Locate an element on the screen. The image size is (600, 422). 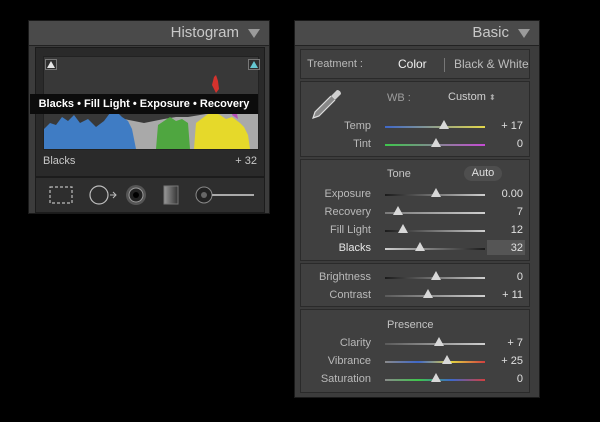
wb-label: WB : is located at coordinates (399, 98).